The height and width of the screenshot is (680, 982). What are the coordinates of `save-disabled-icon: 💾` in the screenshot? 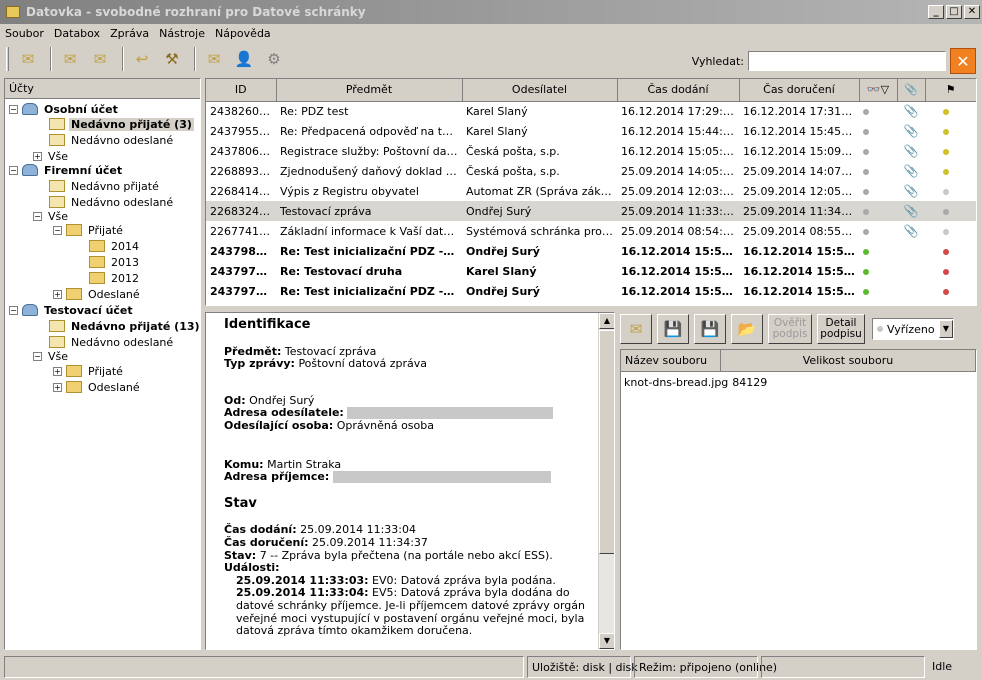 It's located at (710, 329).